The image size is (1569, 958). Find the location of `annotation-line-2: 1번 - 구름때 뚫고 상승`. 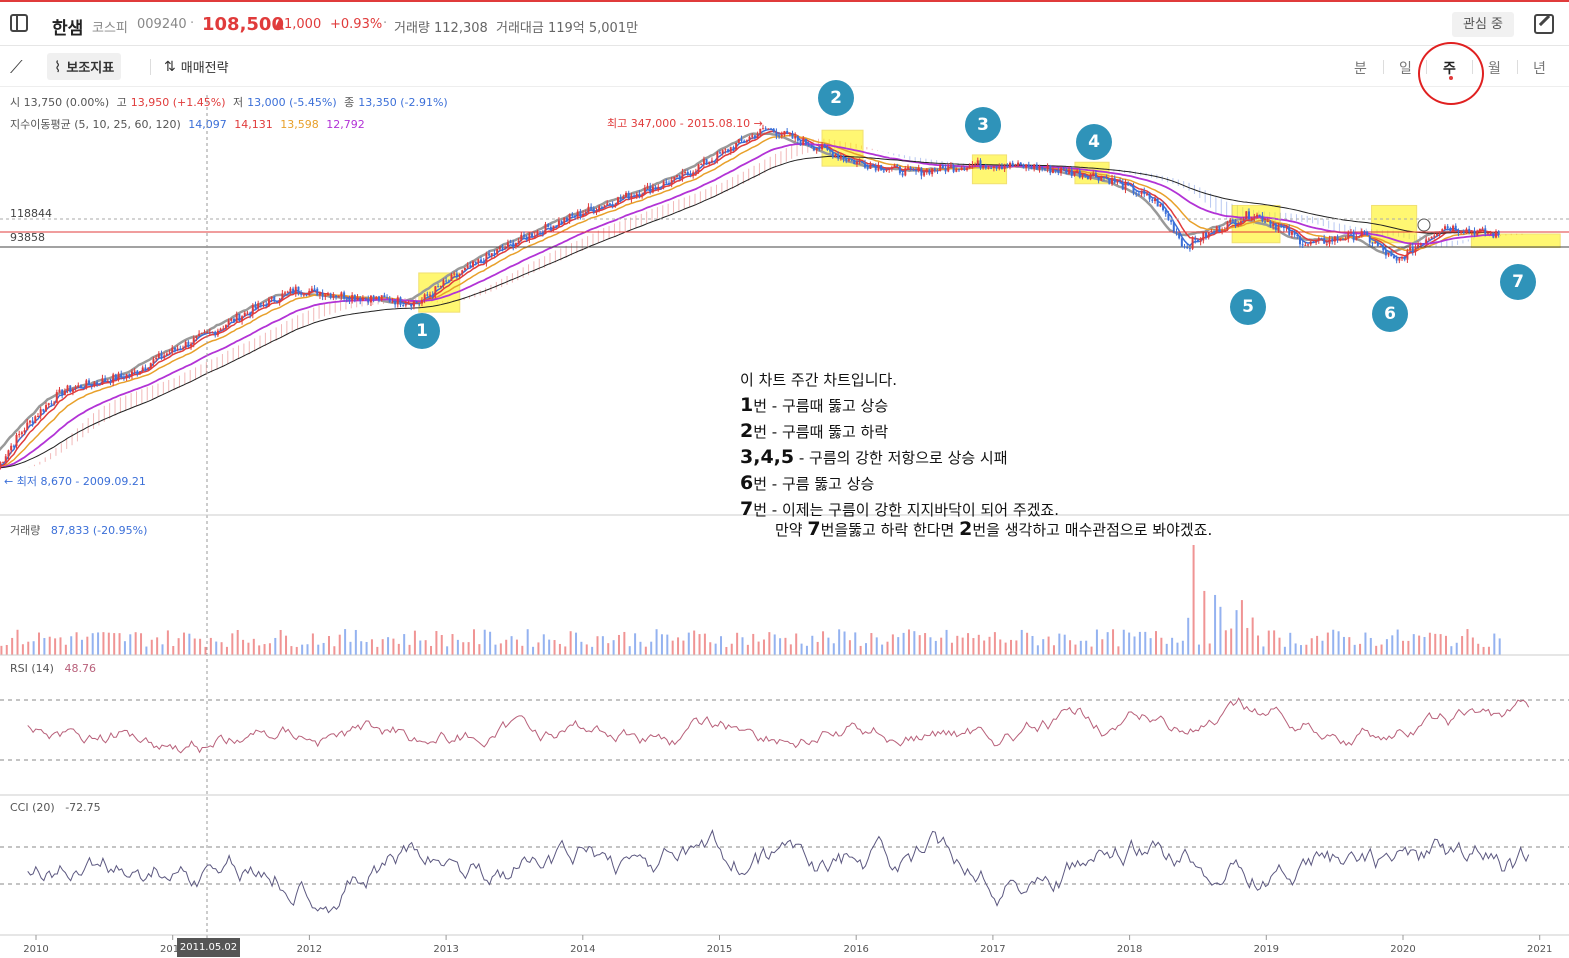

annotation-line-2: 1번 - 구름때 뚫고 상승 is located at coordinates (899, 406).